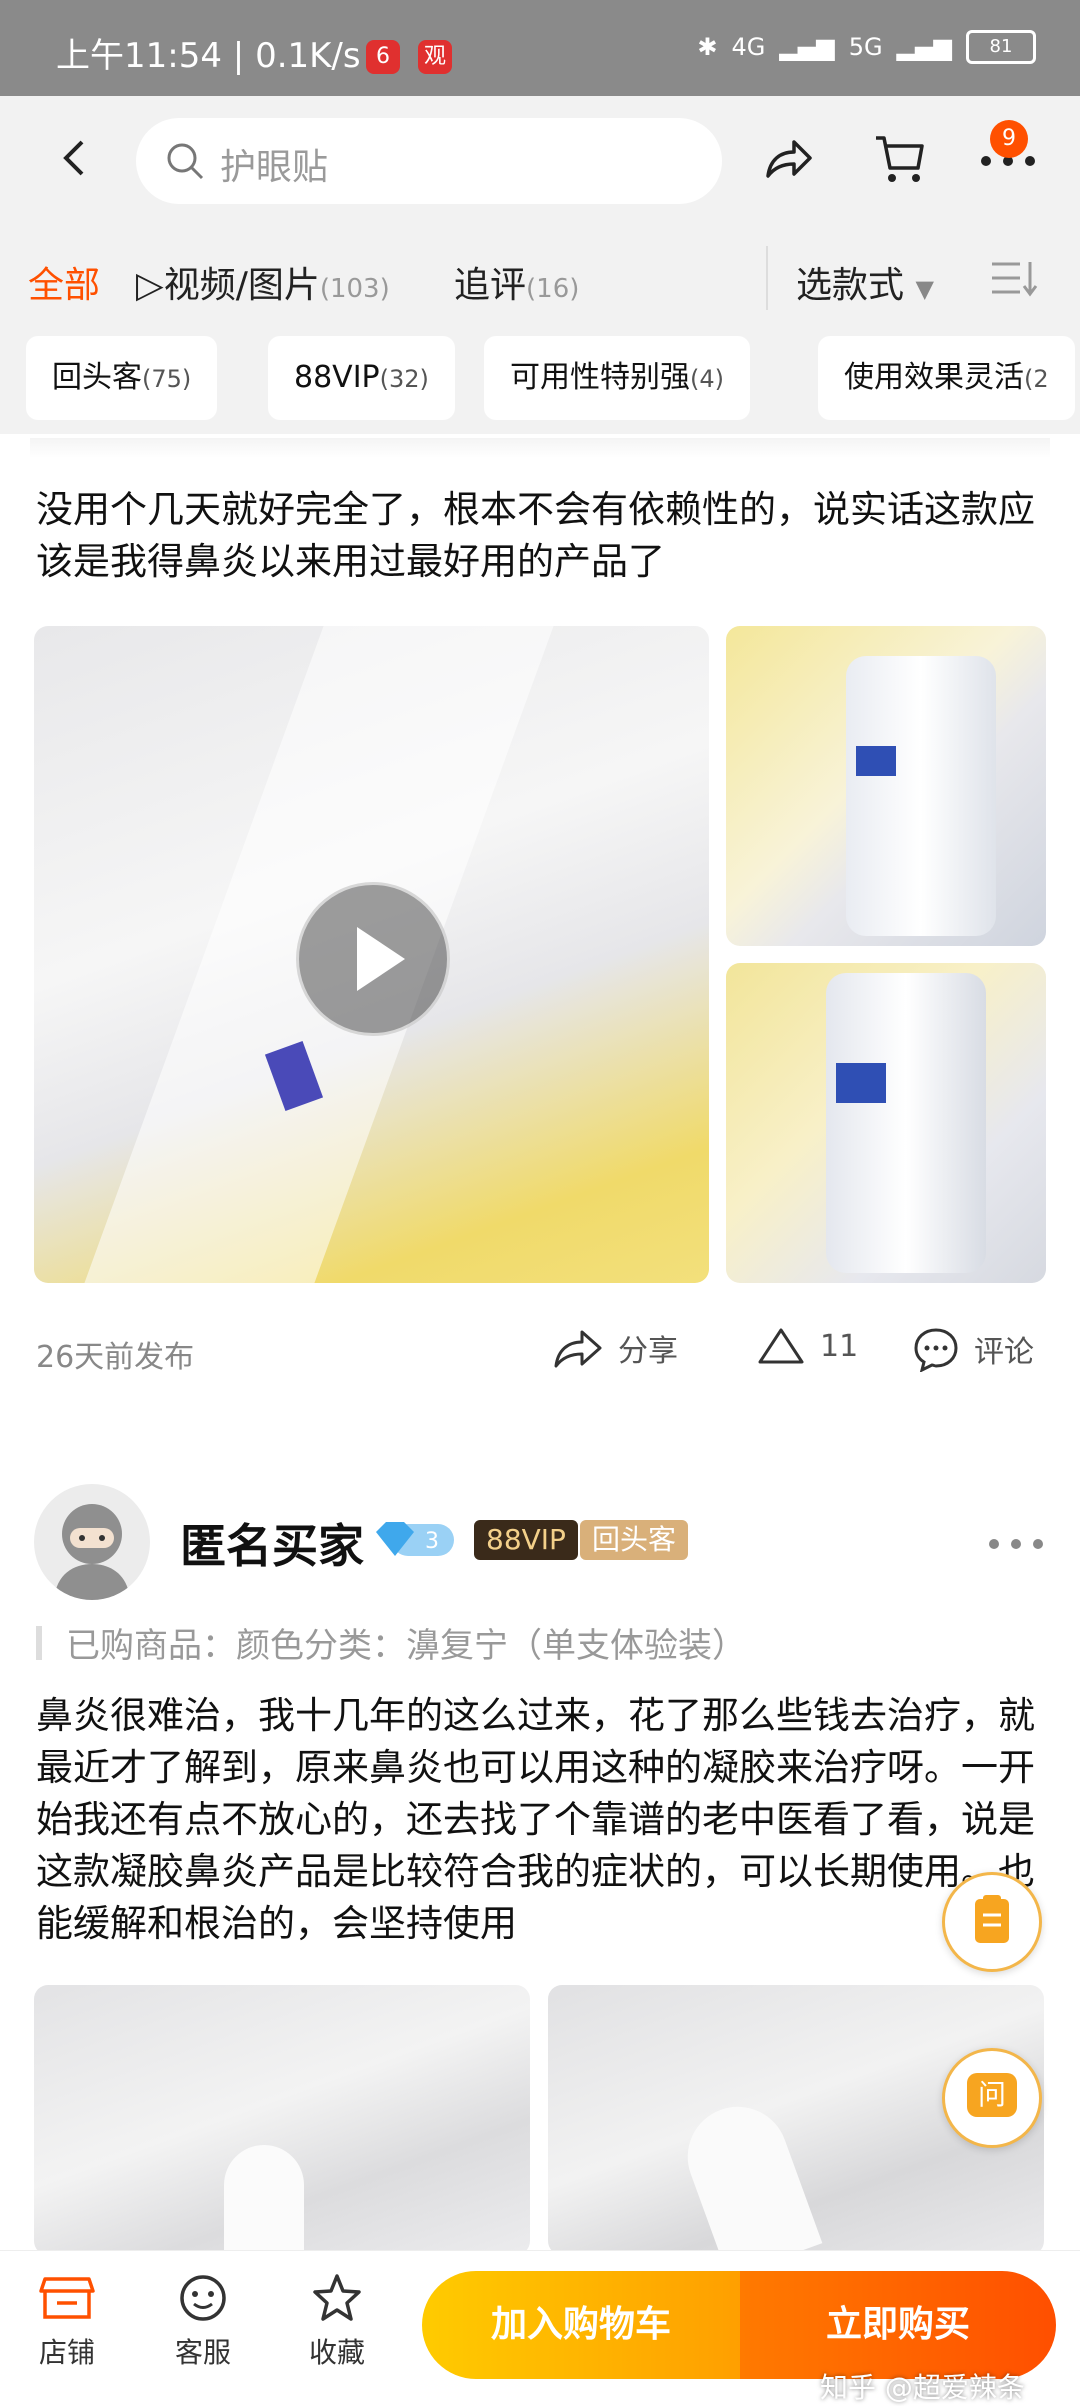 This screenshot has height=2406, width=1080. Describe the element at coordinates (361, 378) in the screenshot. I see `chip-88vip: 88VIP(32)` at that location.